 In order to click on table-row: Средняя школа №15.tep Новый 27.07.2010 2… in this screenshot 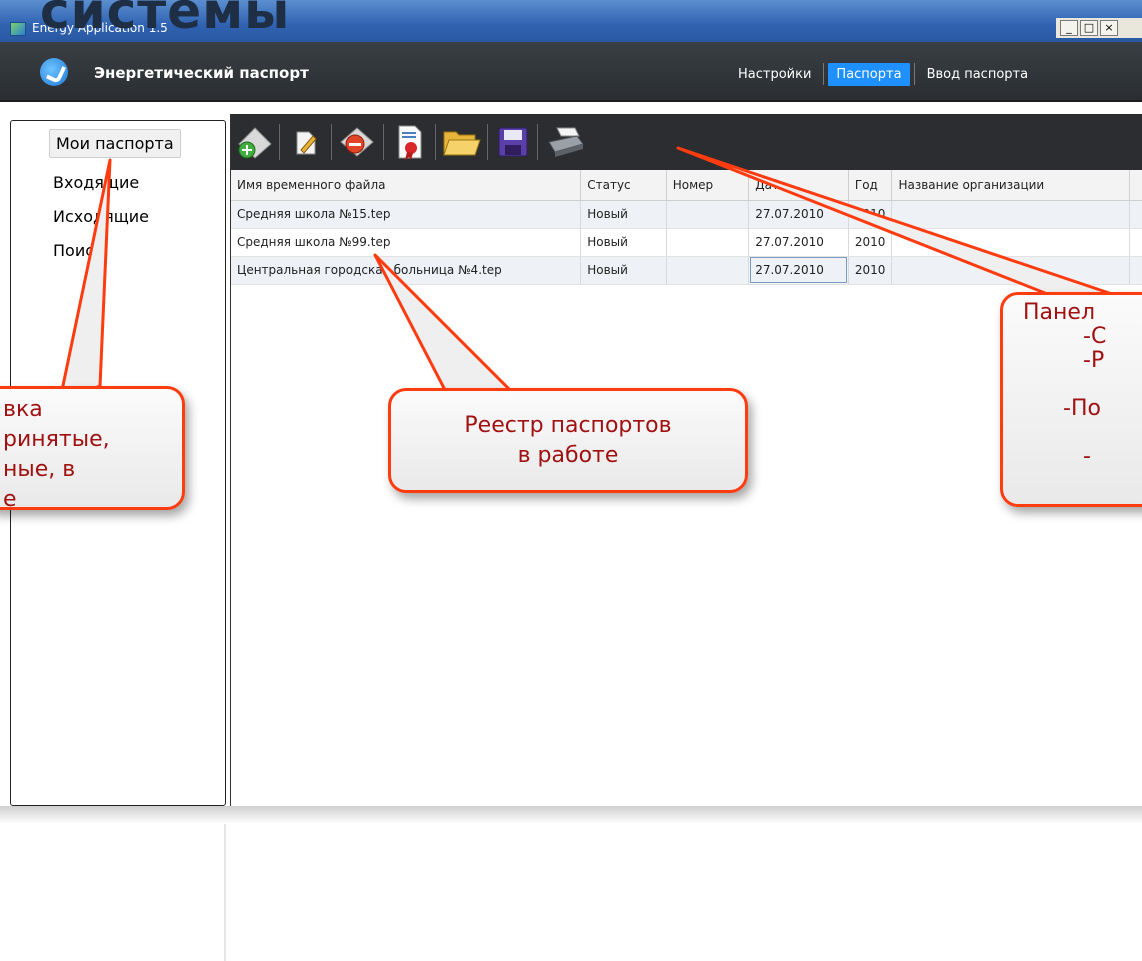, I will do `click(686, 214)`.